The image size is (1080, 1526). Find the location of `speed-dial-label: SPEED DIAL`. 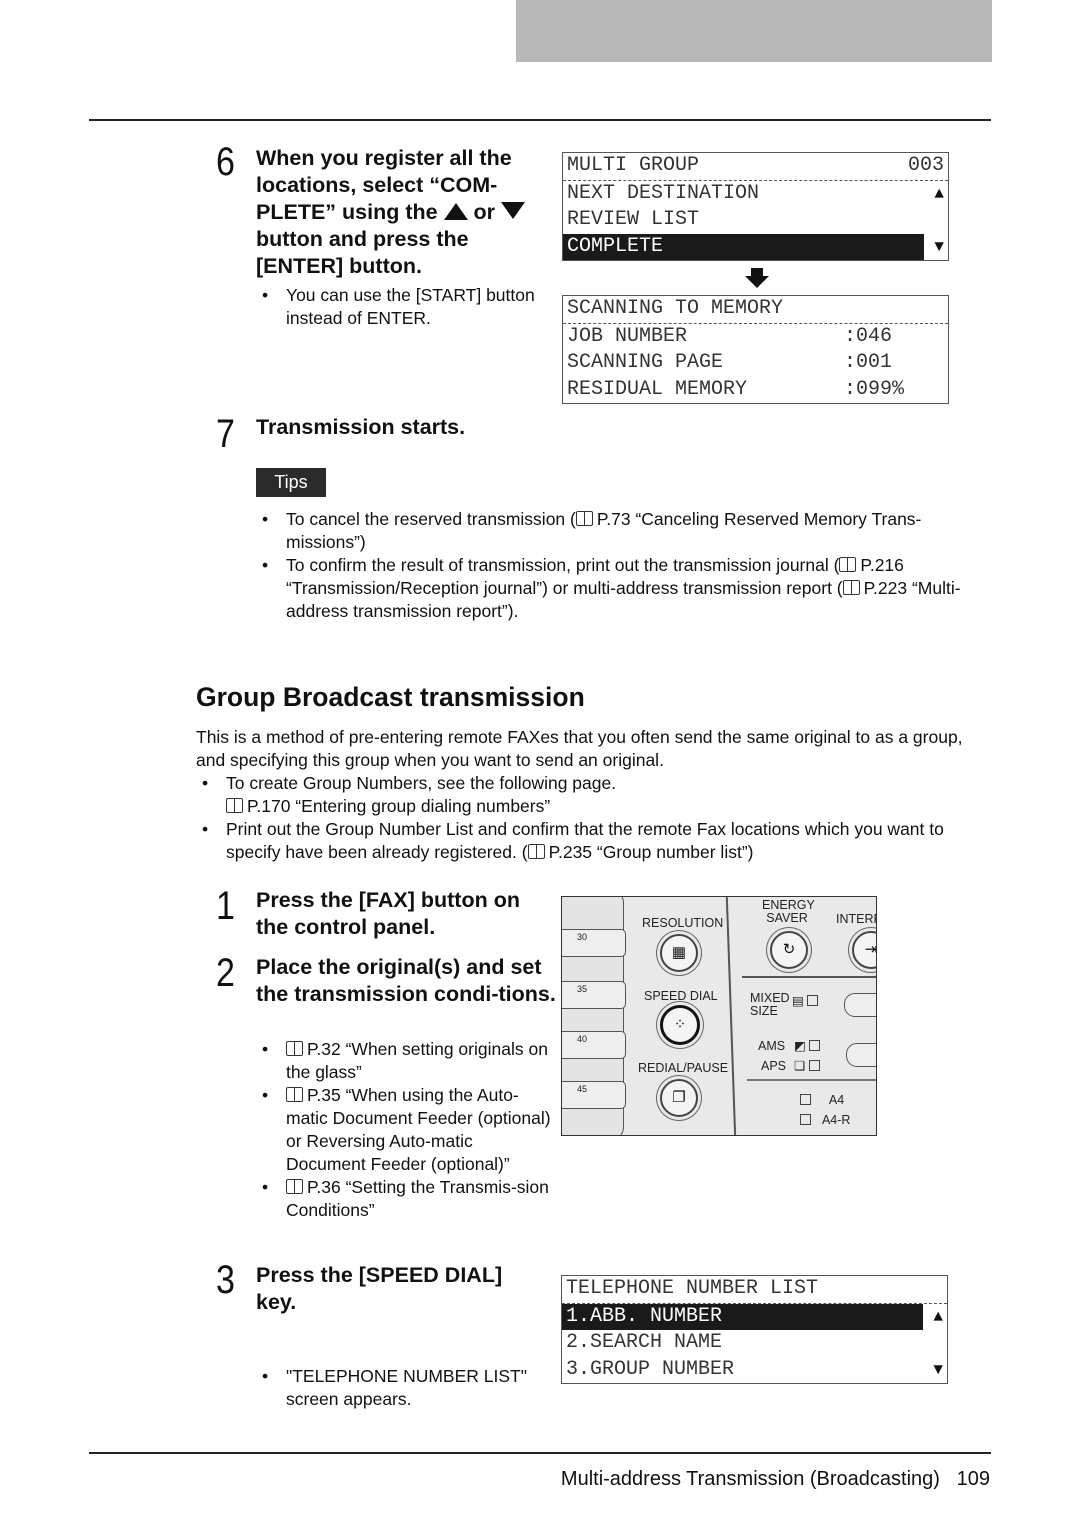

speed-dial-label: SPEED DIAL is located at coordinates (681, 996).